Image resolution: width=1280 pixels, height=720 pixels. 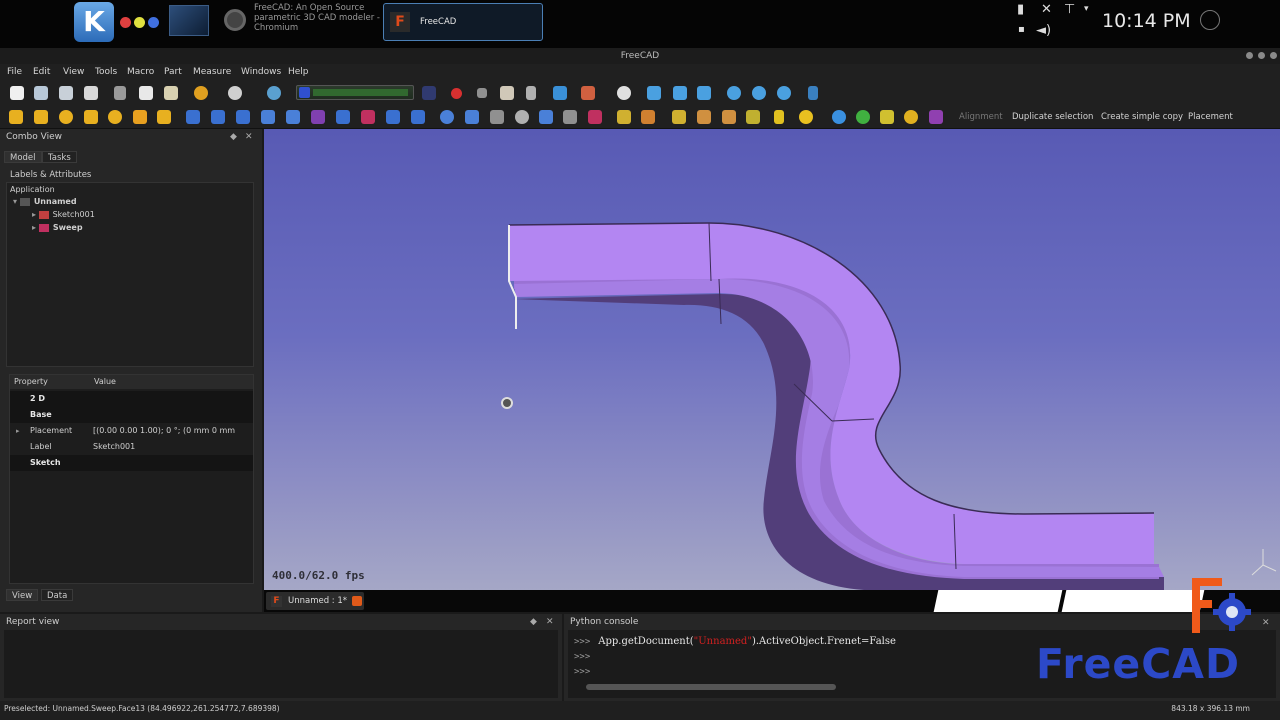 What do you see at coordinates (863, 117) in the screenshot?
I see `green-sphere-icon` at bounding box center [863, 117].